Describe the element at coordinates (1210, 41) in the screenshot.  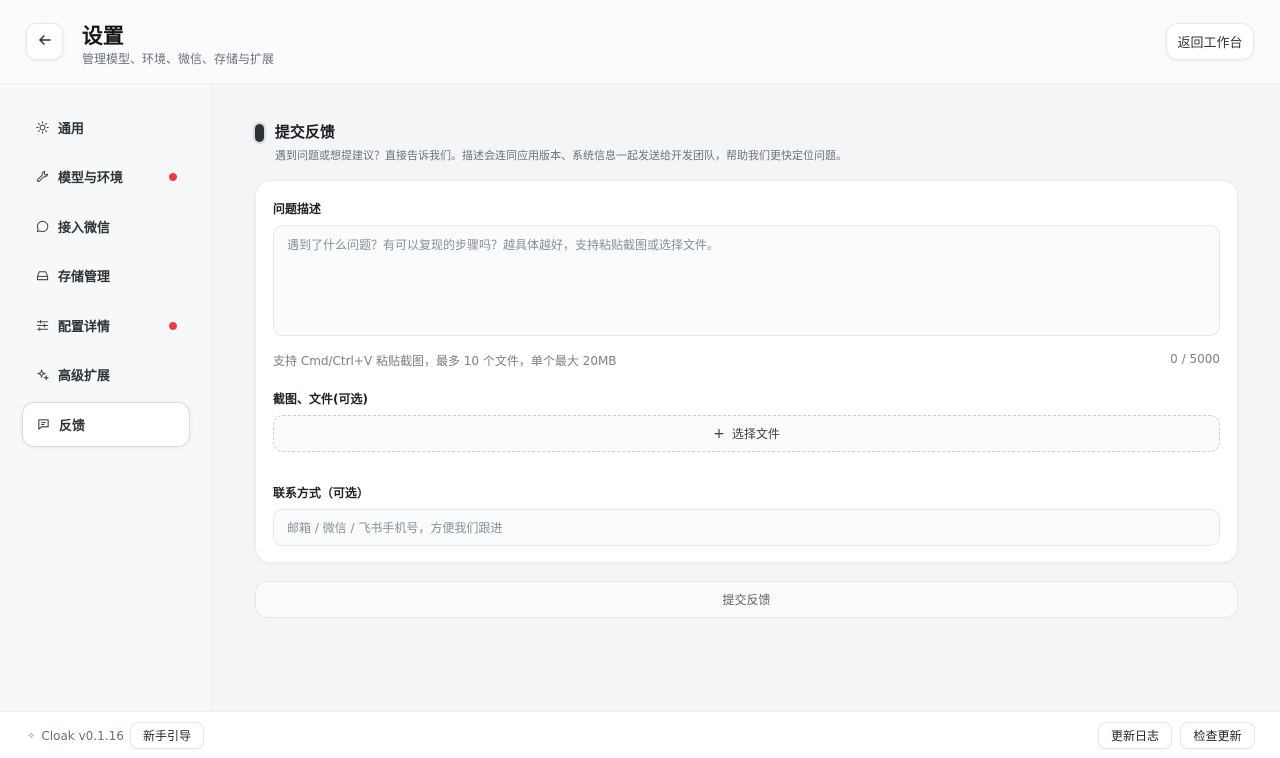
I see `return-to-workbench-button: 返回工作台` at that location.